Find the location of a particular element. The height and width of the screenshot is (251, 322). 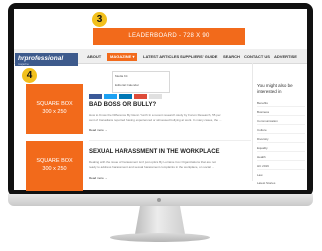

sidebar-heading: interested in is located at coordinates (269, 91).